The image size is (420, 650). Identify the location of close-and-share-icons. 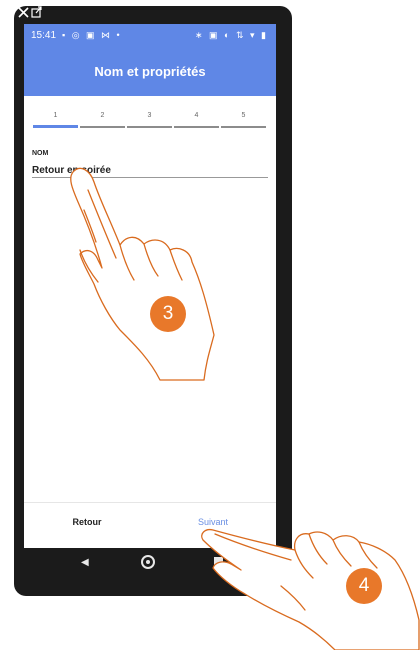
(36, 14).